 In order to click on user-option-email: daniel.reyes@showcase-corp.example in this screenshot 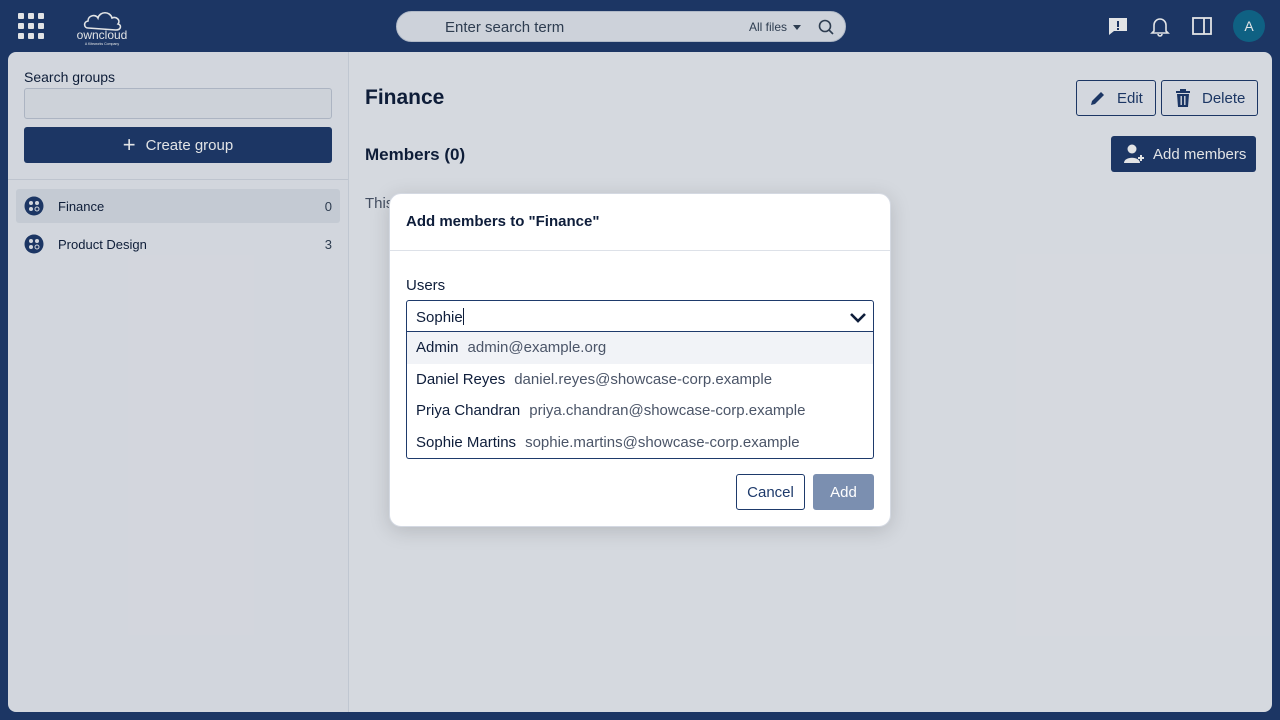, I will do `click(643, 379)`.